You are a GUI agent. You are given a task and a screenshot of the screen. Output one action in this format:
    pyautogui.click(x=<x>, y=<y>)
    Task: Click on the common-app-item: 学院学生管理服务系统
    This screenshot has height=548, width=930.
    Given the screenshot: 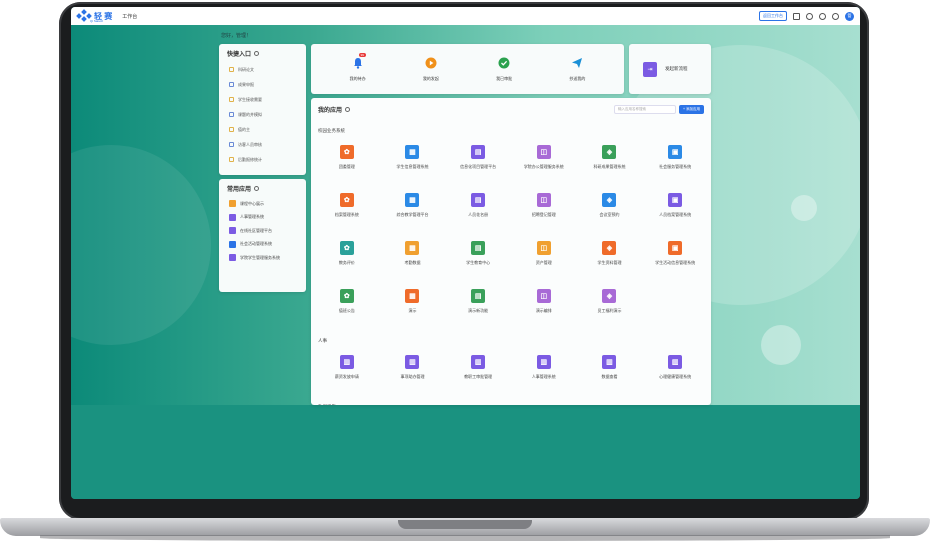 What is the action you would take?
    pyautogui.click(x=262, y=258)
    